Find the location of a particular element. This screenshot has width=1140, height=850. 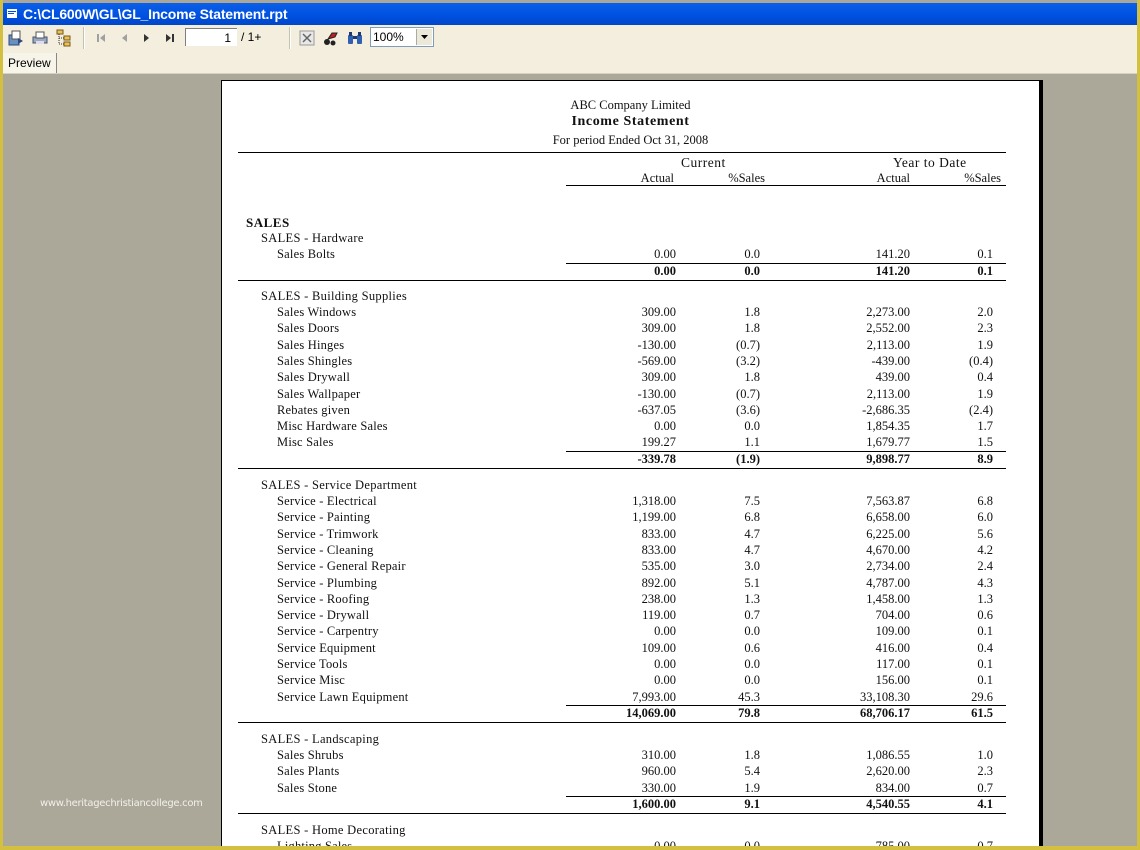

last-page-button is located at coordinates (170, 38).